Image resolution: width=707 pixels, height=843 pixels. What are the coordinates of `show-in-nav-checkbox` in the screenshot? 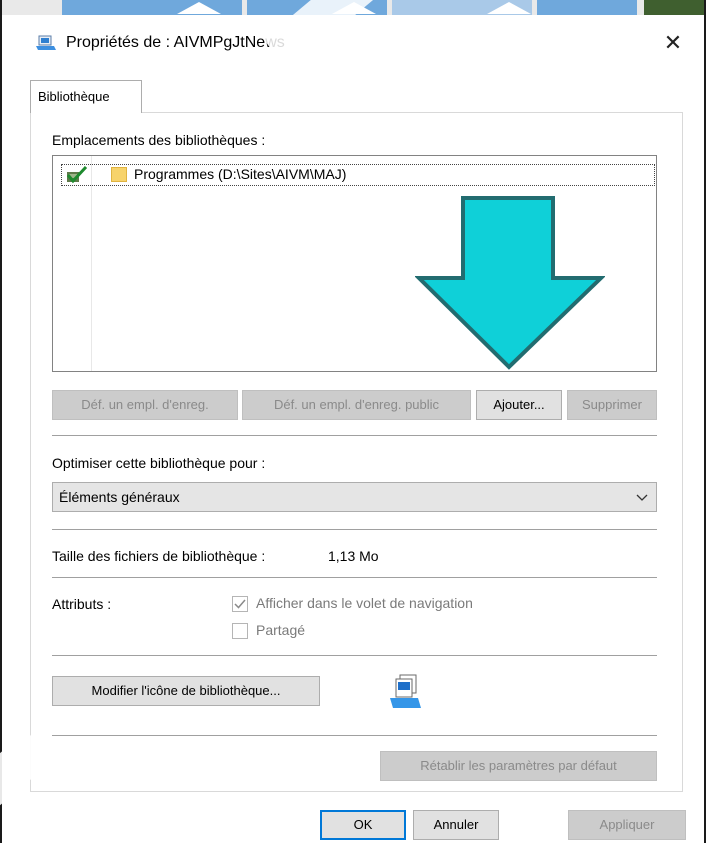 It's located at (240, 604).